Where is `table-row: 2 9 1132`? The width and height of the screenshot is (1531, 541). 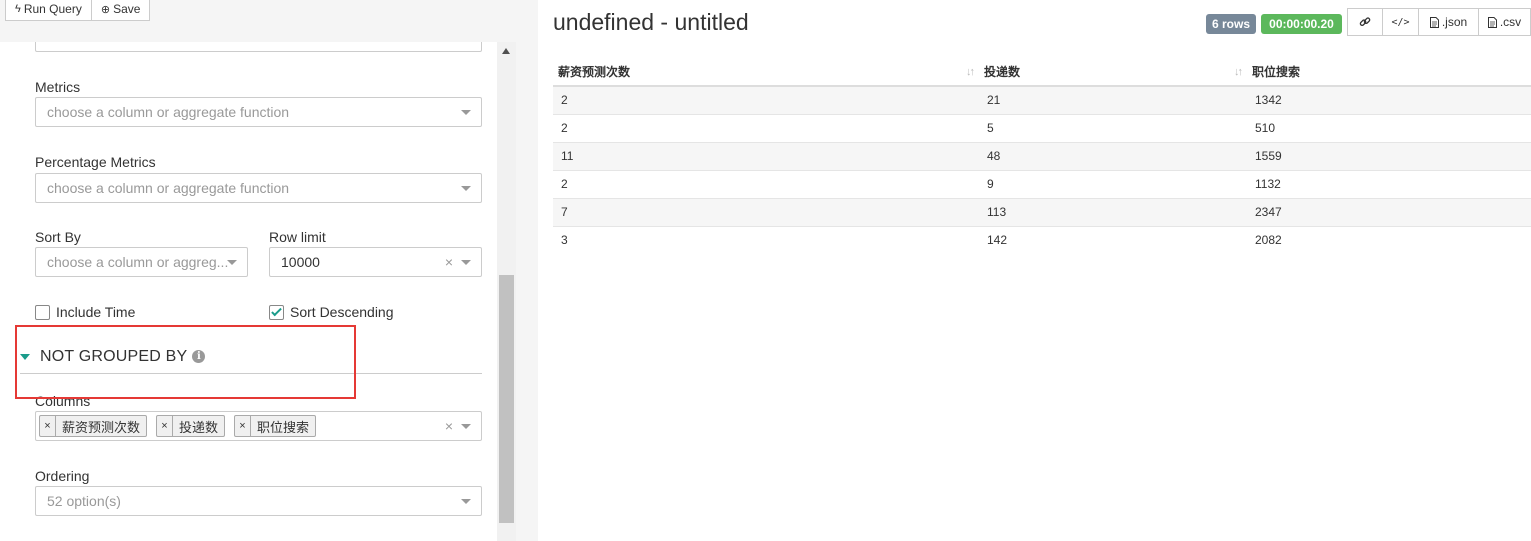 table-row: 2 9 1132 is located at coordinates (1042, 183).